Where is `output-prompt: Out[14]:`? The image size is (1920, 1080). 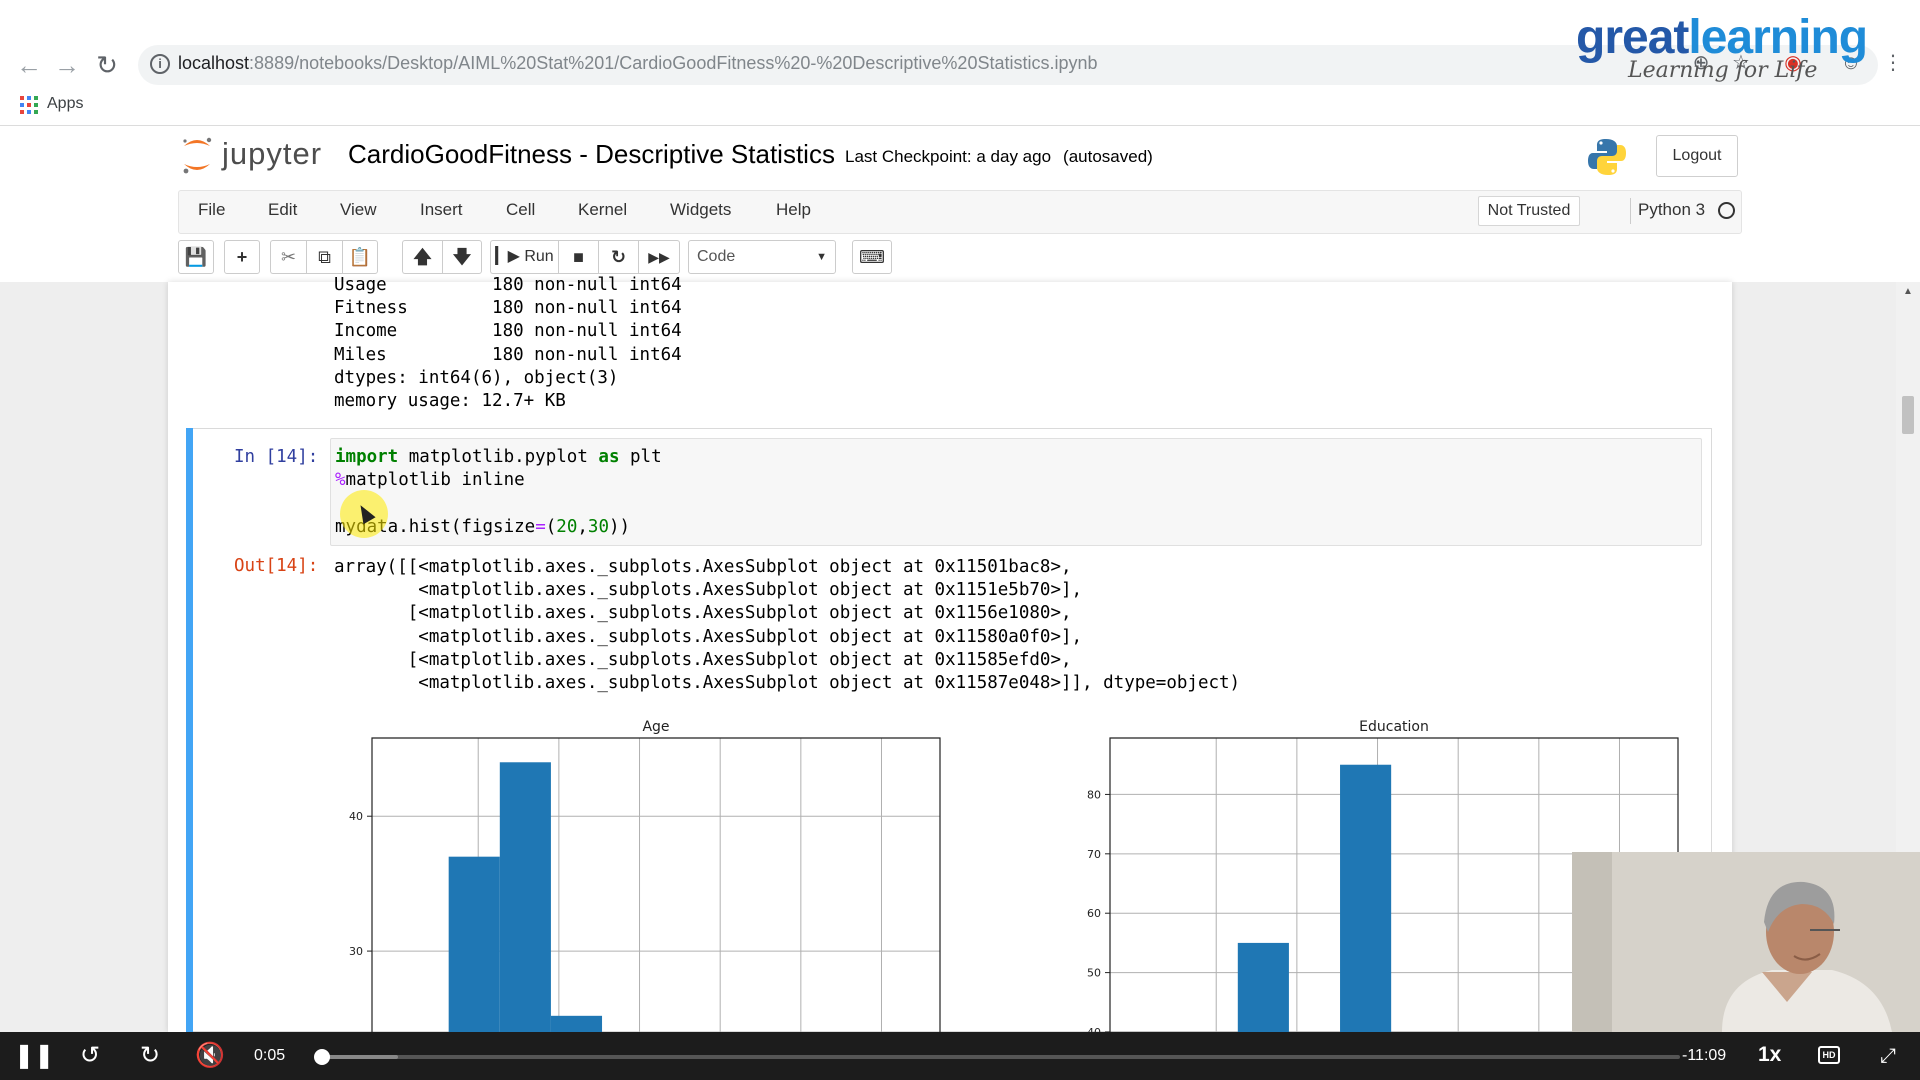
output-prompt: Out[14]: is located at coordinates (276, 566).